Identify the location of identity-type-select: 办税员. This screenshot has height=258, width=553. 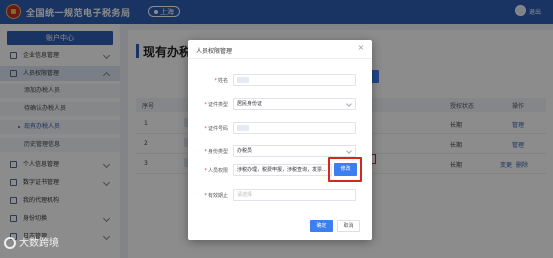
(294, 151).